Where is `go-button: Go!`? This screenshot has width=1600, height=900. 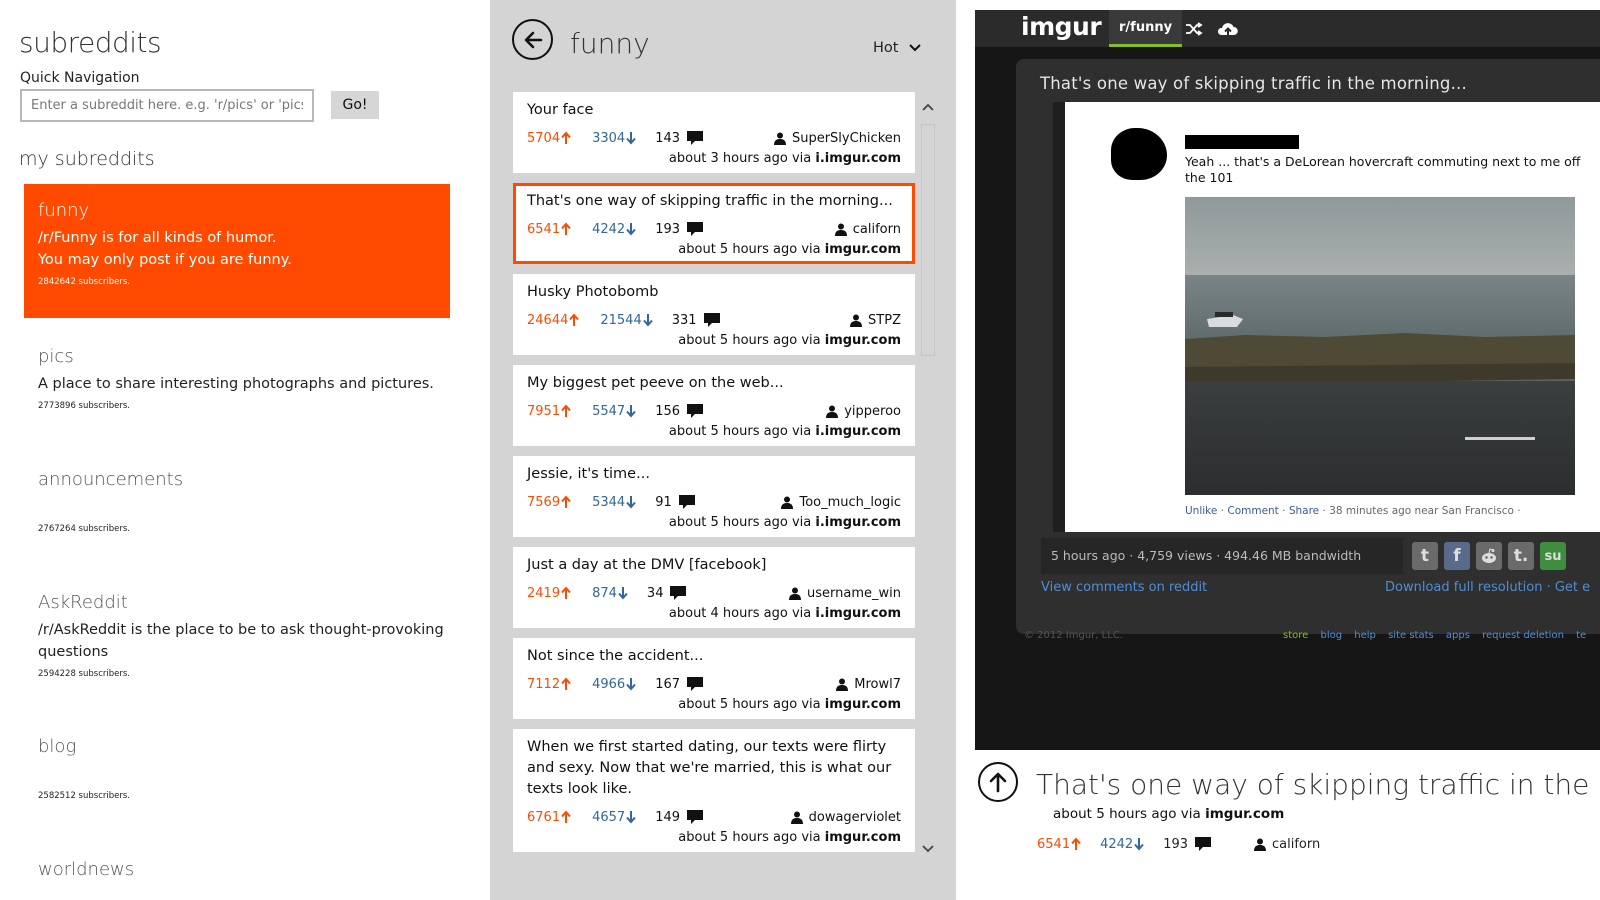
go-button: Go! is located at coordinates (355, 105).